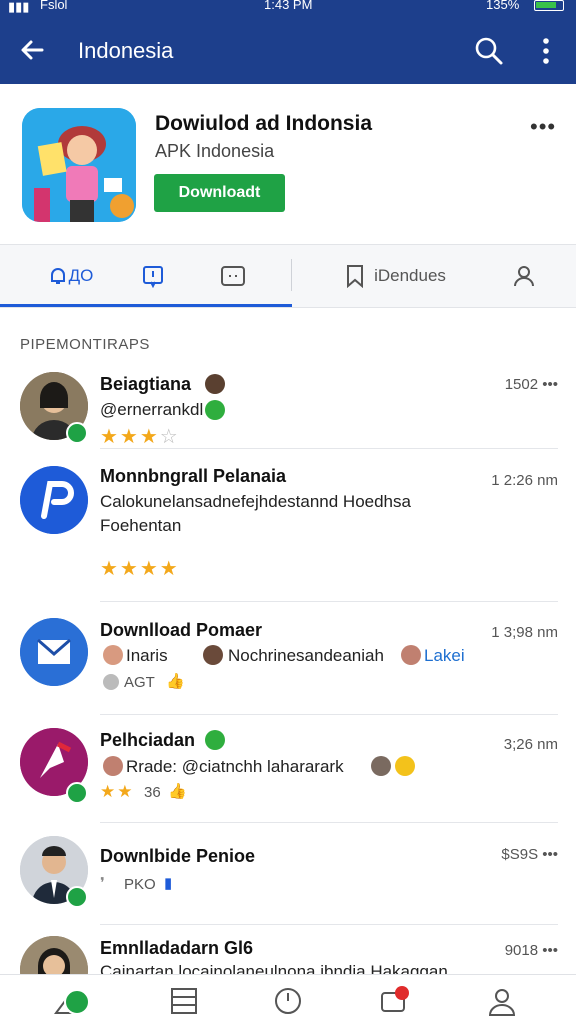 The width and height of the screenshot is (576, 1024). I want to click on status-bar: ▮▮▮ Fslol 1:43 PM 135%, so click(288, 7).